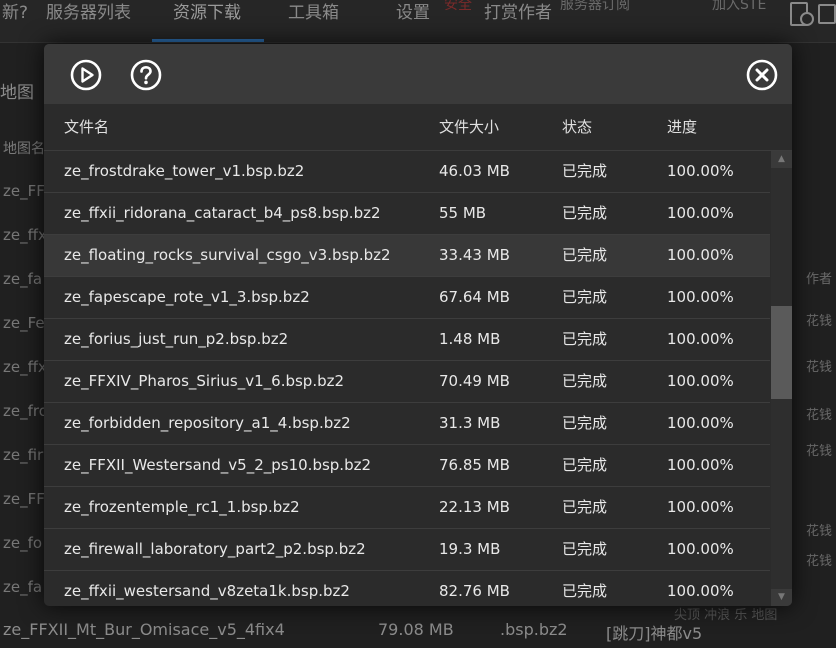 The width and height of the screenshot is (836, 648). I want to click on tab-server-list: 服务器列表, so click(88, 20).